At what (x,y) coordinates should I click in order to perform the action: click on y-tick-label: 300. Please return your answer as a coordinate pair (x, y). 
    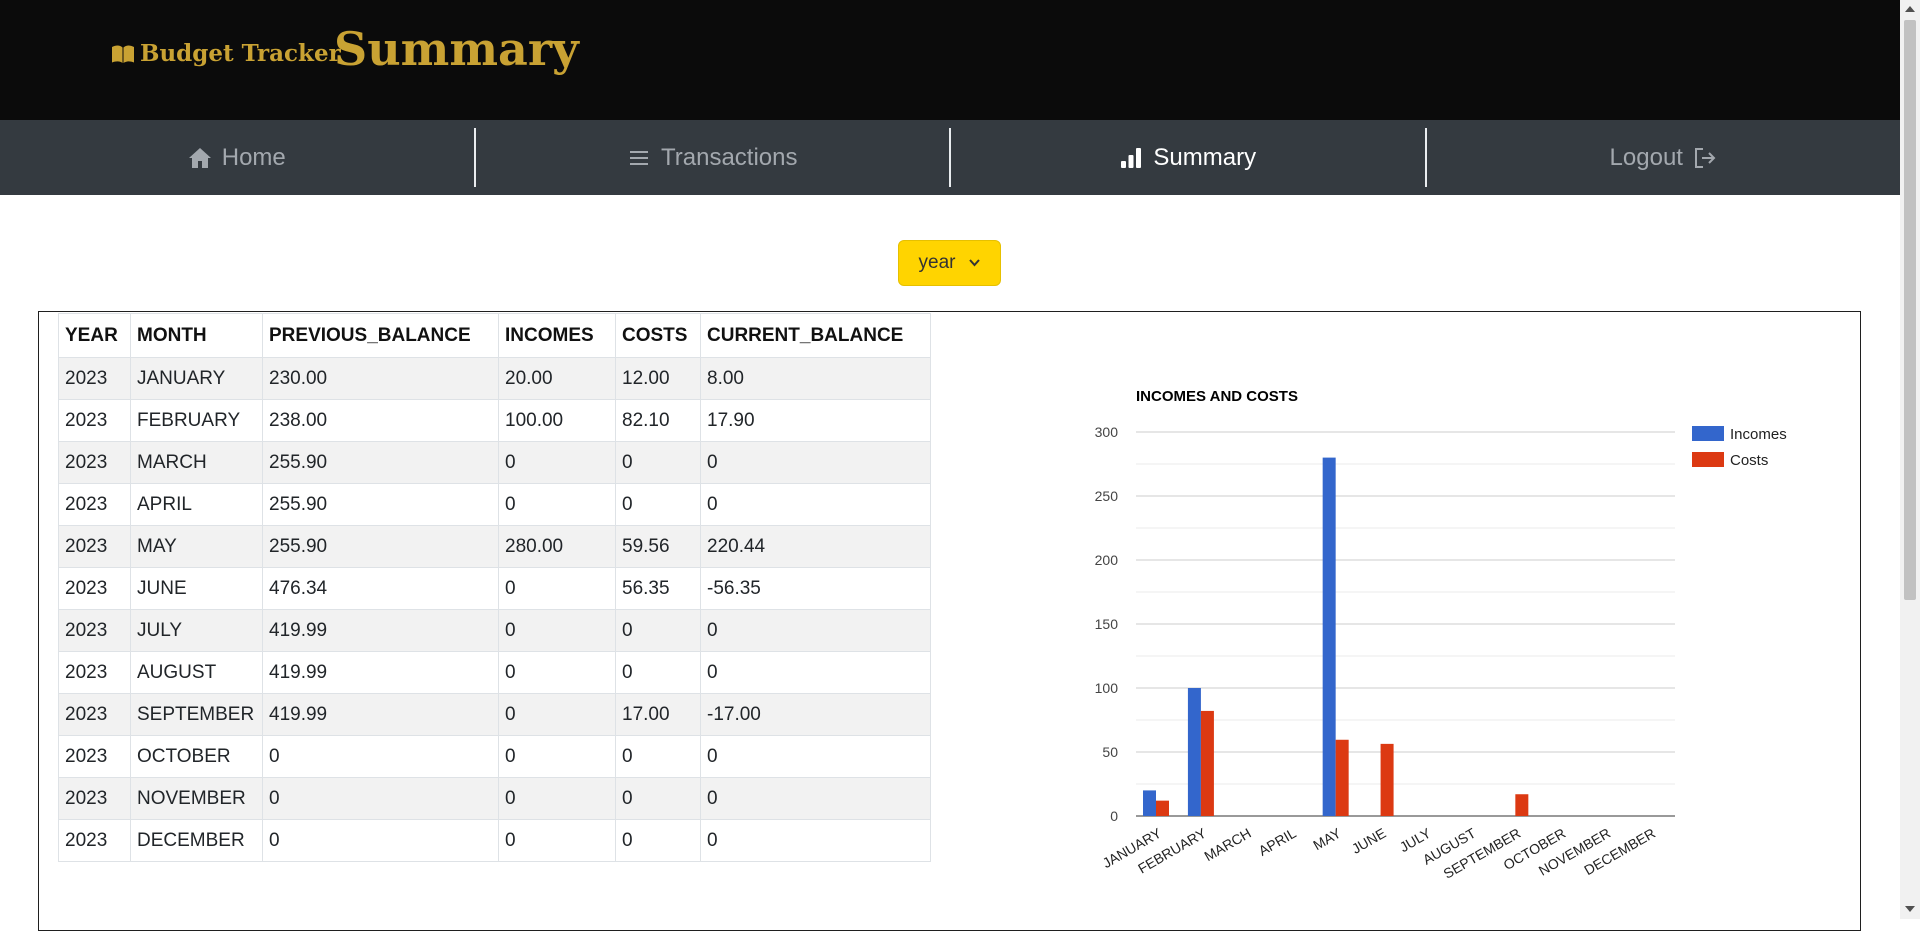
    Looking at the image, I should click on (1107, 432).